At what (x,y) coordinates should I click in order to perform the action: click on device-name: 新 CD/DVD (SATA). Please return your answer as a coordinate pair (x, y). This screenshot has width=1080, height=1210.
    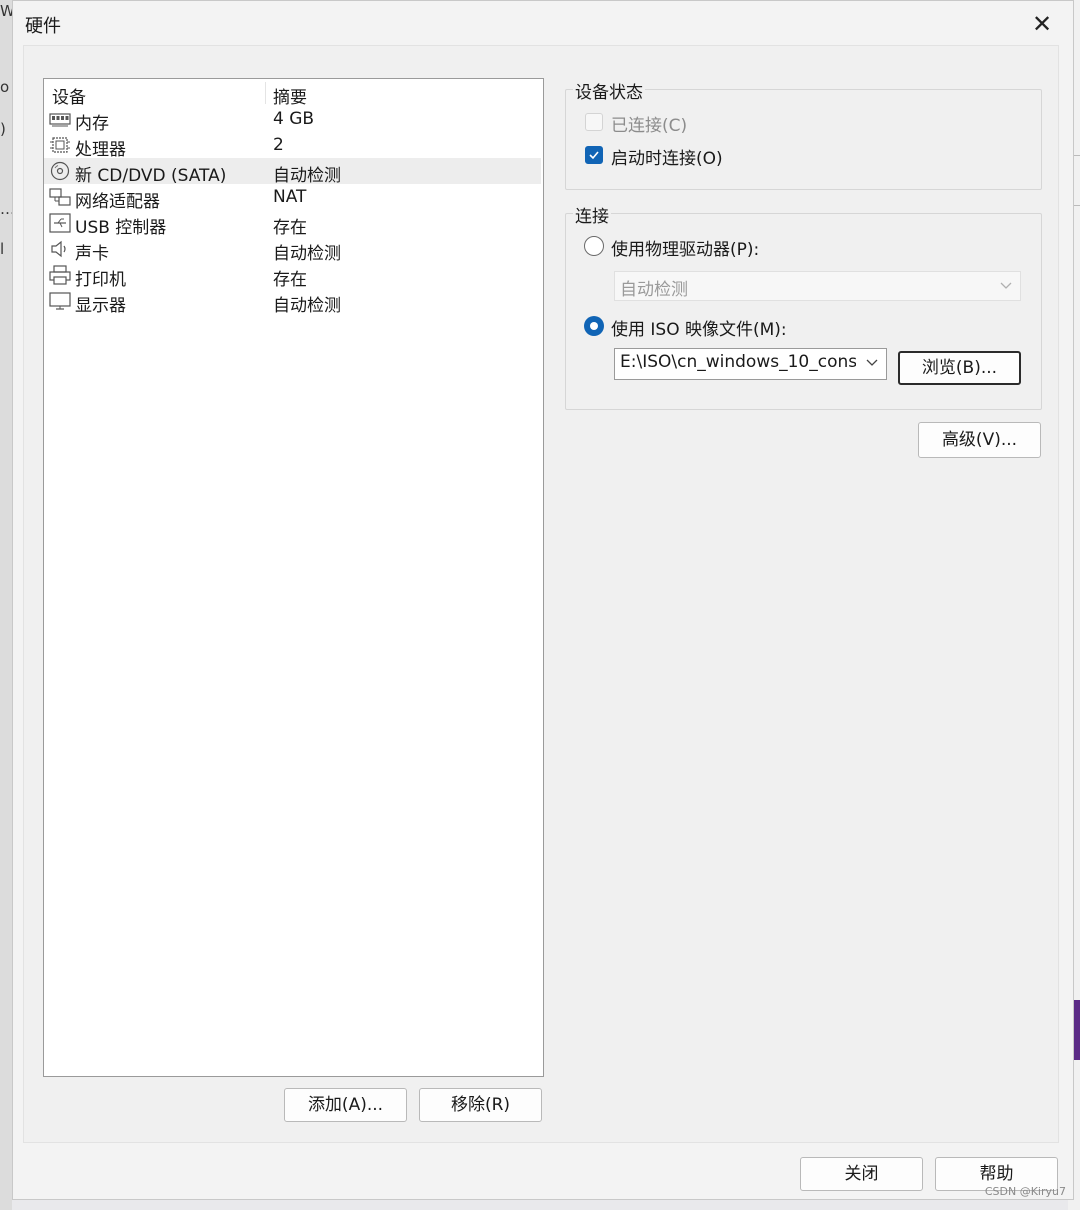
    Looking at the image, I should click on (151, 176).